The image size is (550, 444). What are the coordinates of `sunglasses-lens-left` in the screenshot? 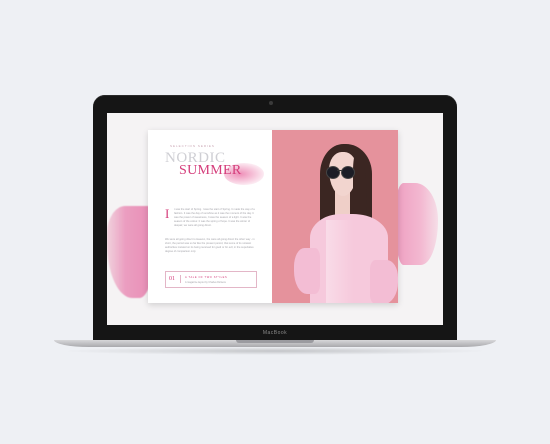 It's located at (333, 172).